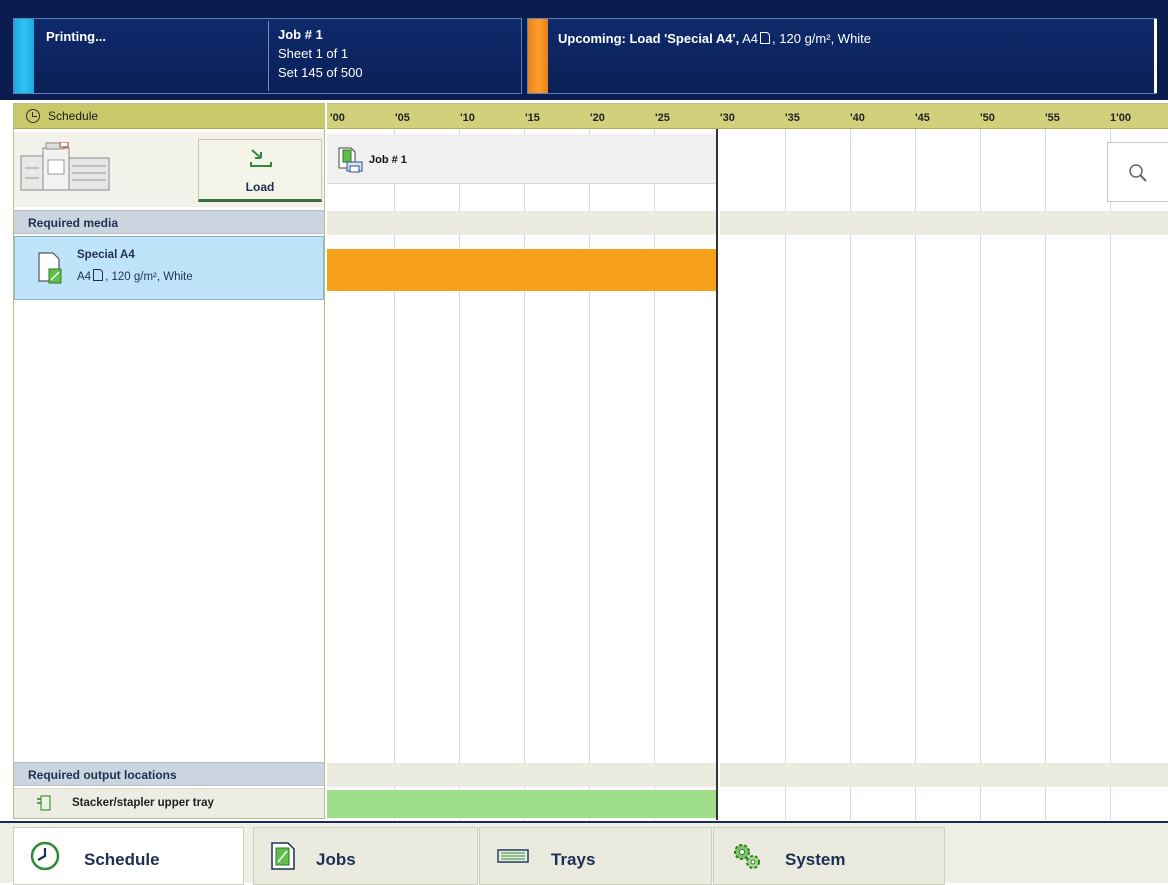 This screenshot has width=1168, height=885. I want to click on media-item-special-a4: Special A4 A4 , 120 g/m², White, so click(169, 268).